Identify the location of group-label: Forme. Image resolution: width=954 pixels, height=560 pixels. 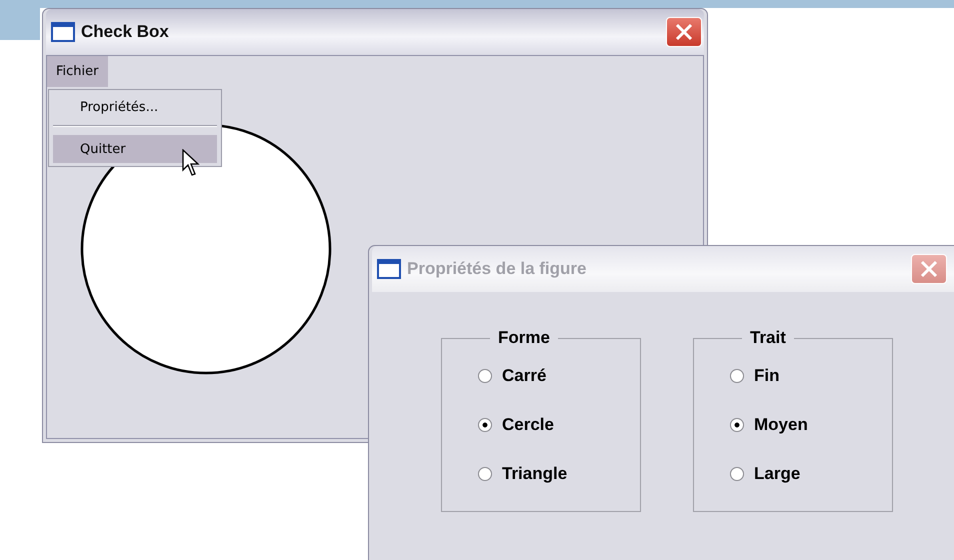
(524, 338).